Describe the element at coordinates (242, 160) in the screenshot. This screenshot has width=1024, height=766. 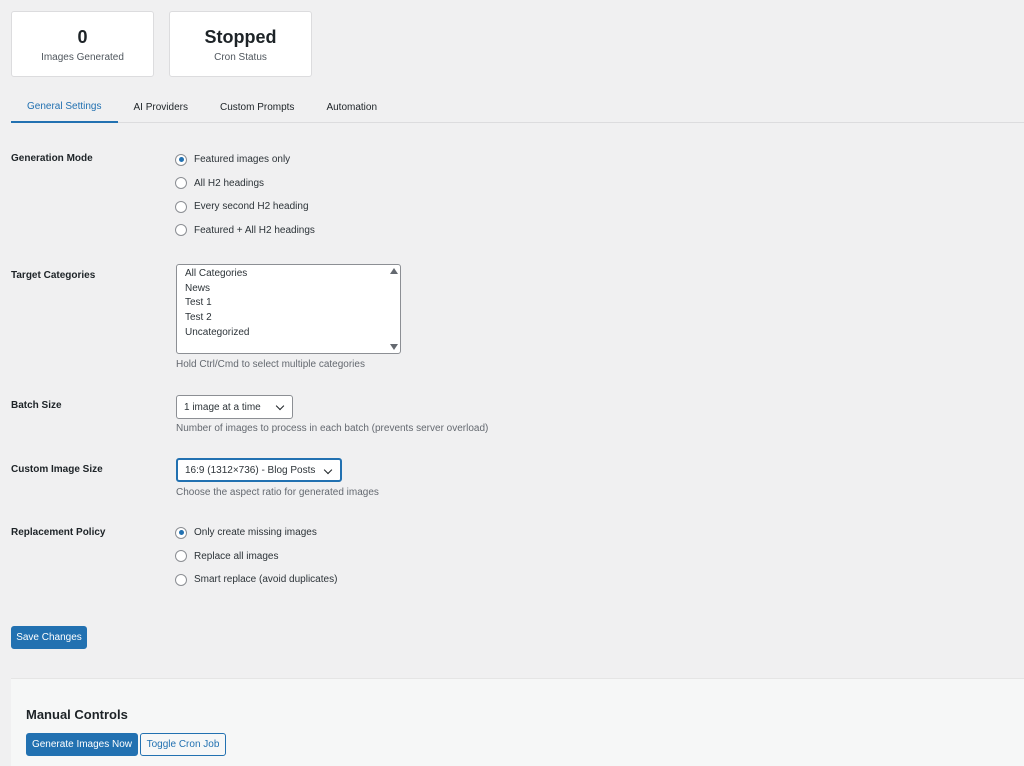
I see `radio-label: Featured images only` at that location.